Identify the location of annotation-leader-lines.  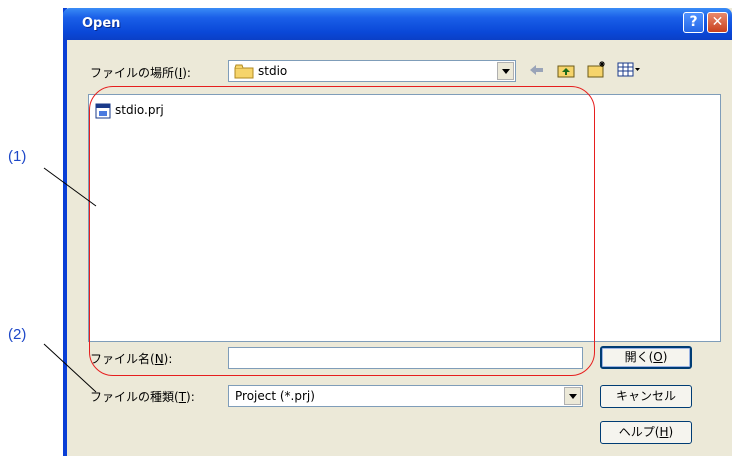
(70, 280).